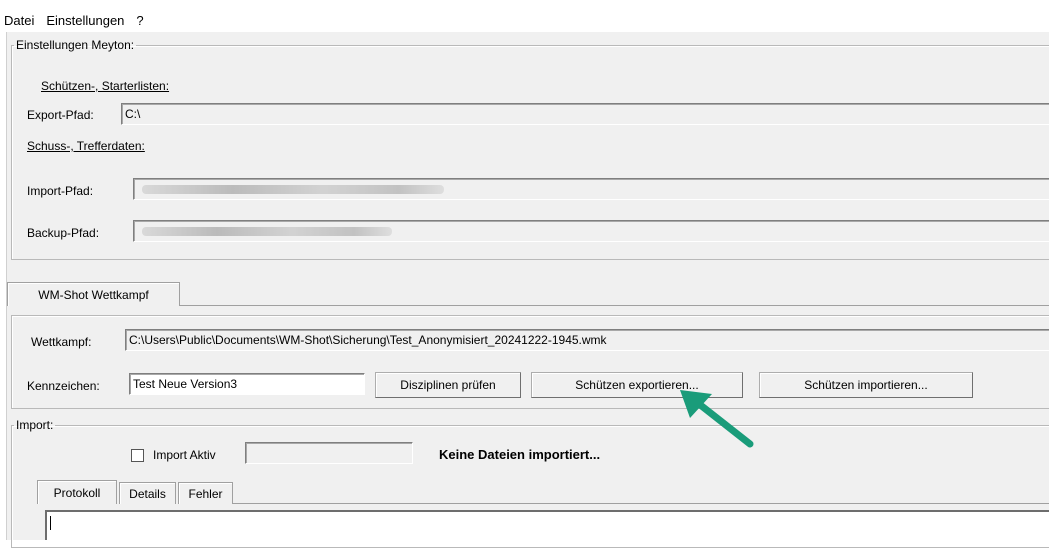 The height and width of the screenshot is (548, 1049). Describe the element at coordinates (63, 233) in the screenshot. I see `backup-path-label: Backup-Pfad:` at that location.